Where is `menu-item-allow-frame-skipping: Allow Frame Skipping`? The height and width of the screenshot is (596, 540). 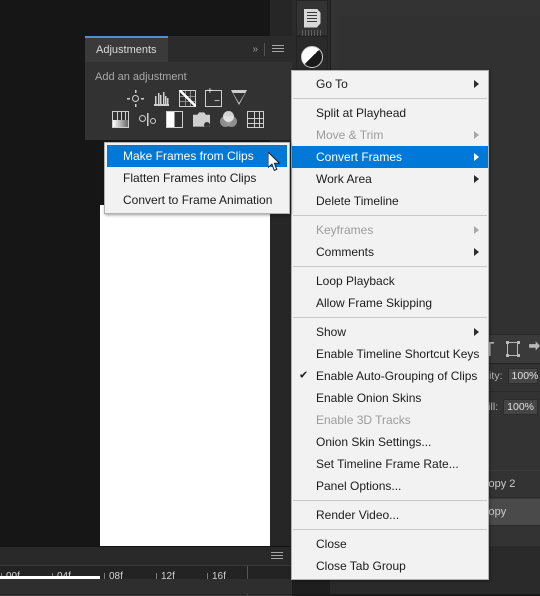 menu-item-allow-frame-skipping: Allow Frame Skipping is located at coordinates (390, 303).